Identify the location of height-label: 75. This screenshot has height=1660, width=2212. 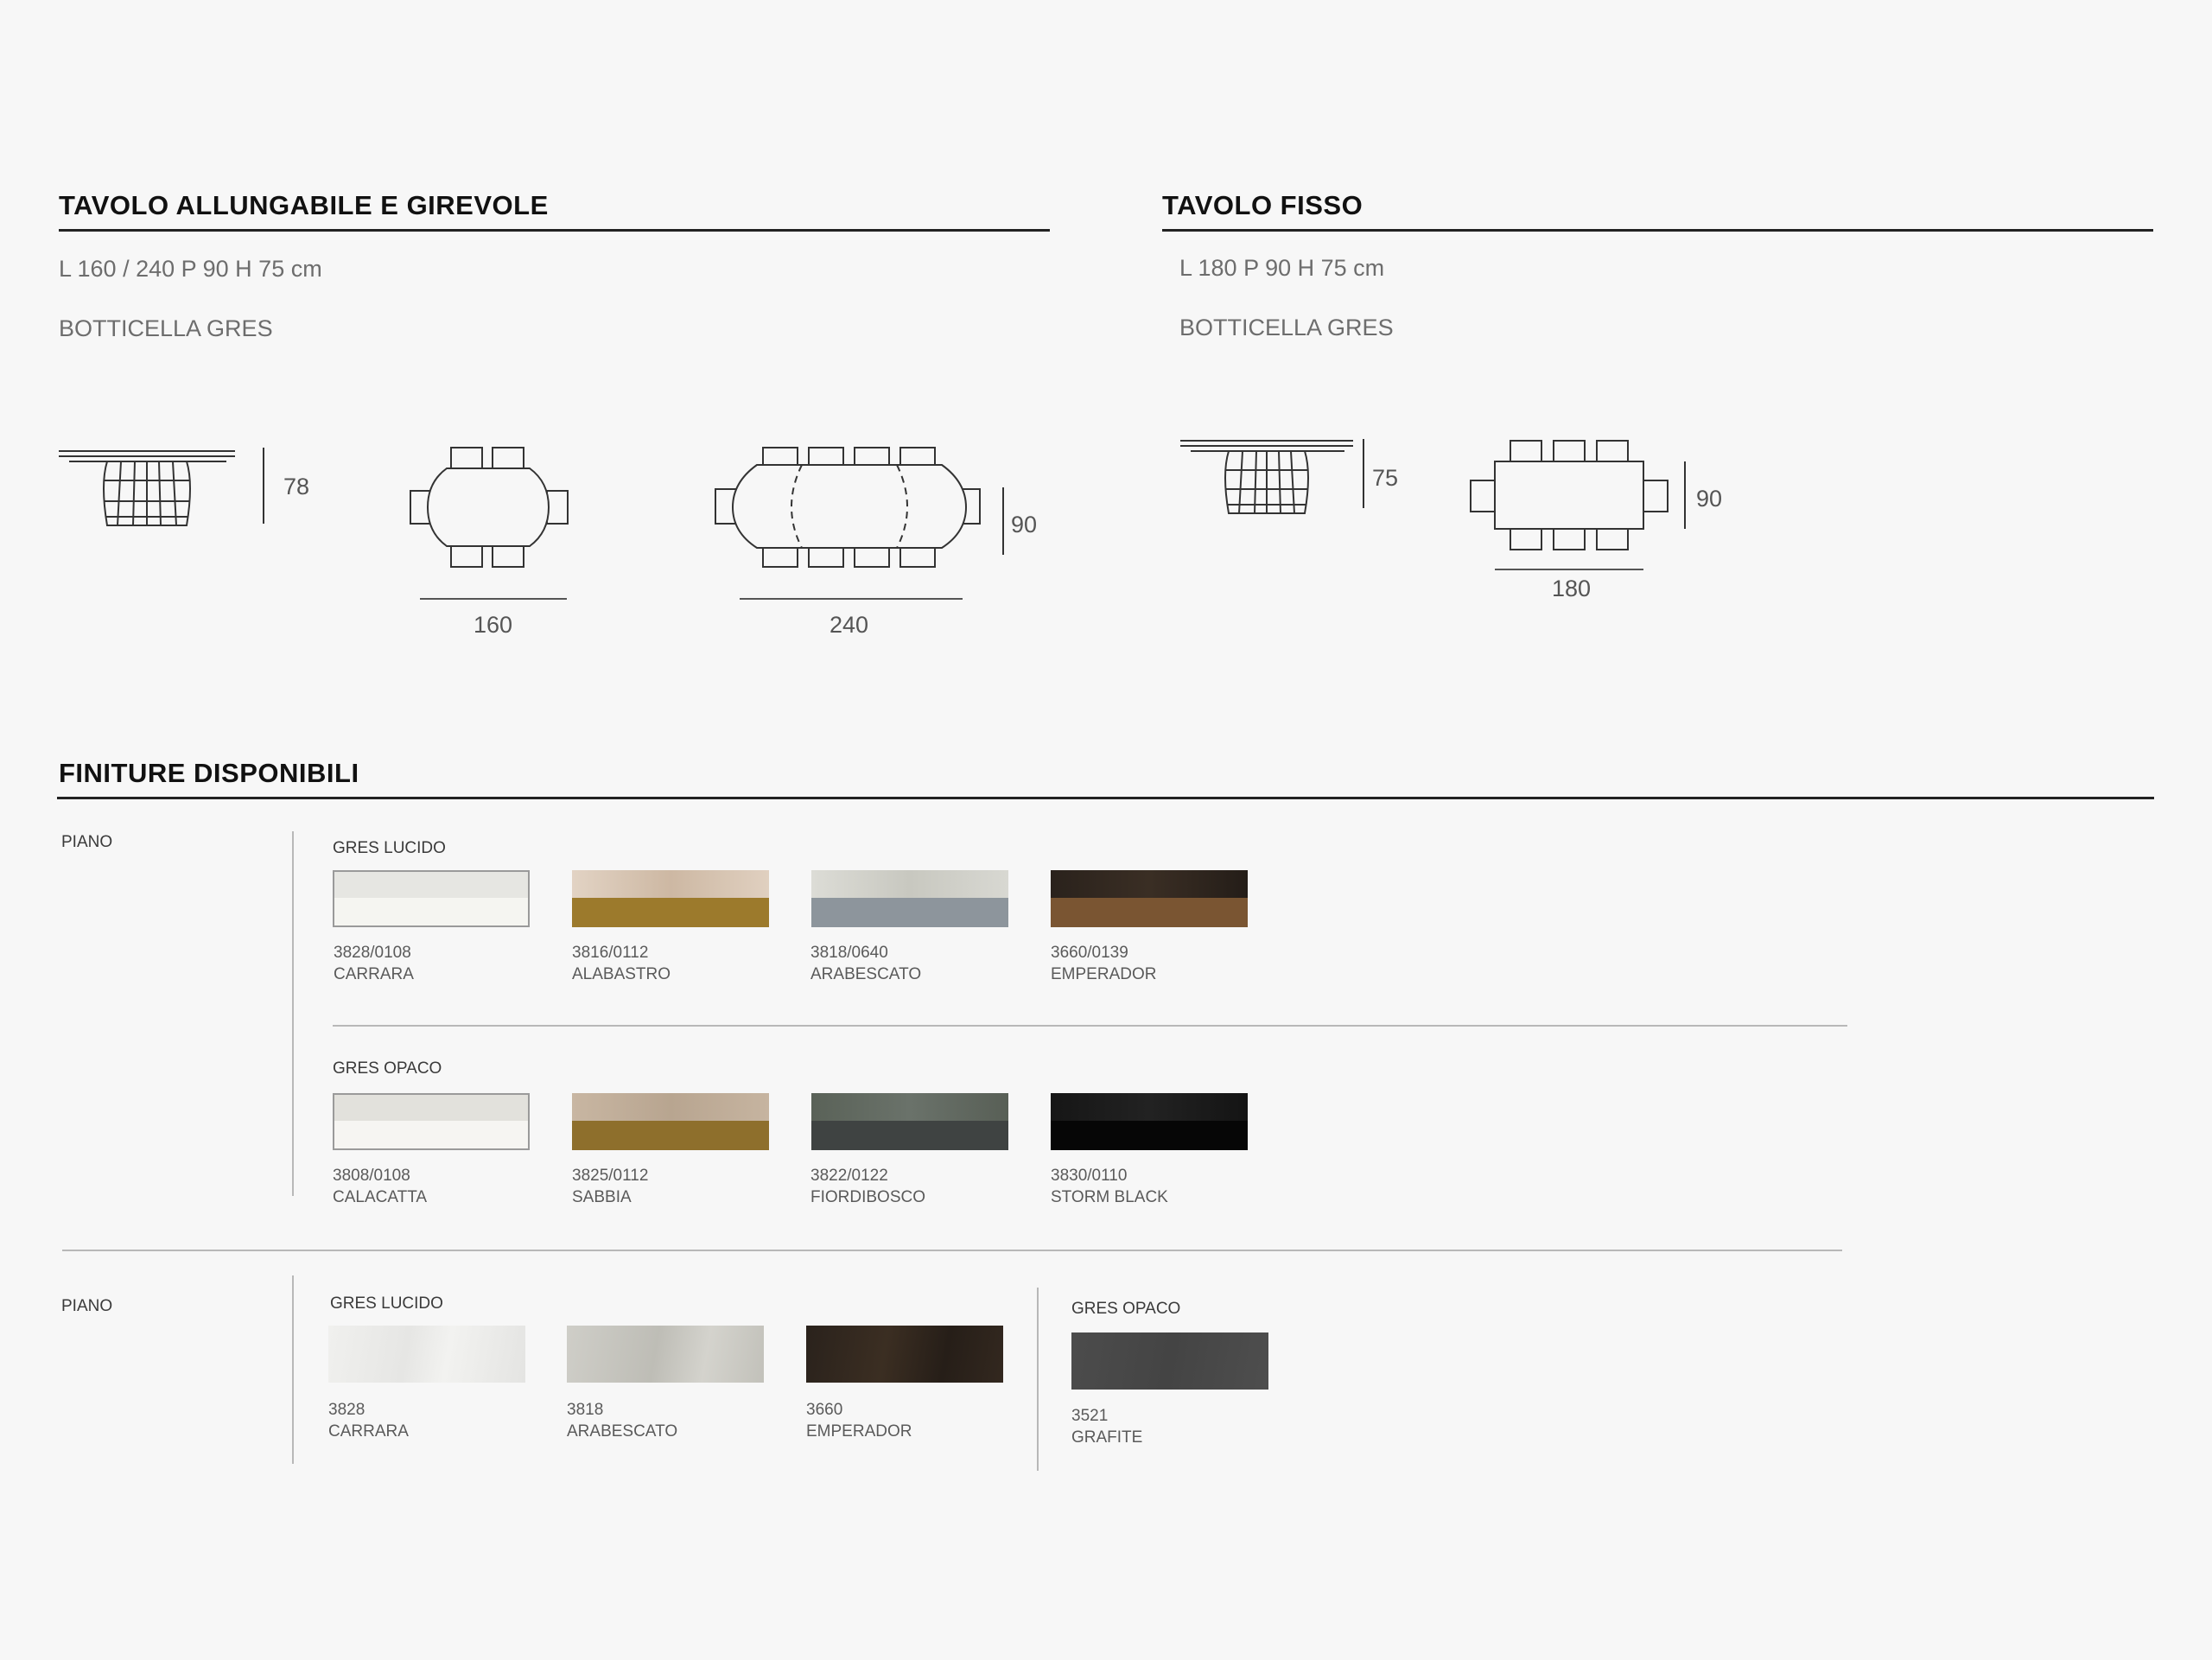
(1385, 478).